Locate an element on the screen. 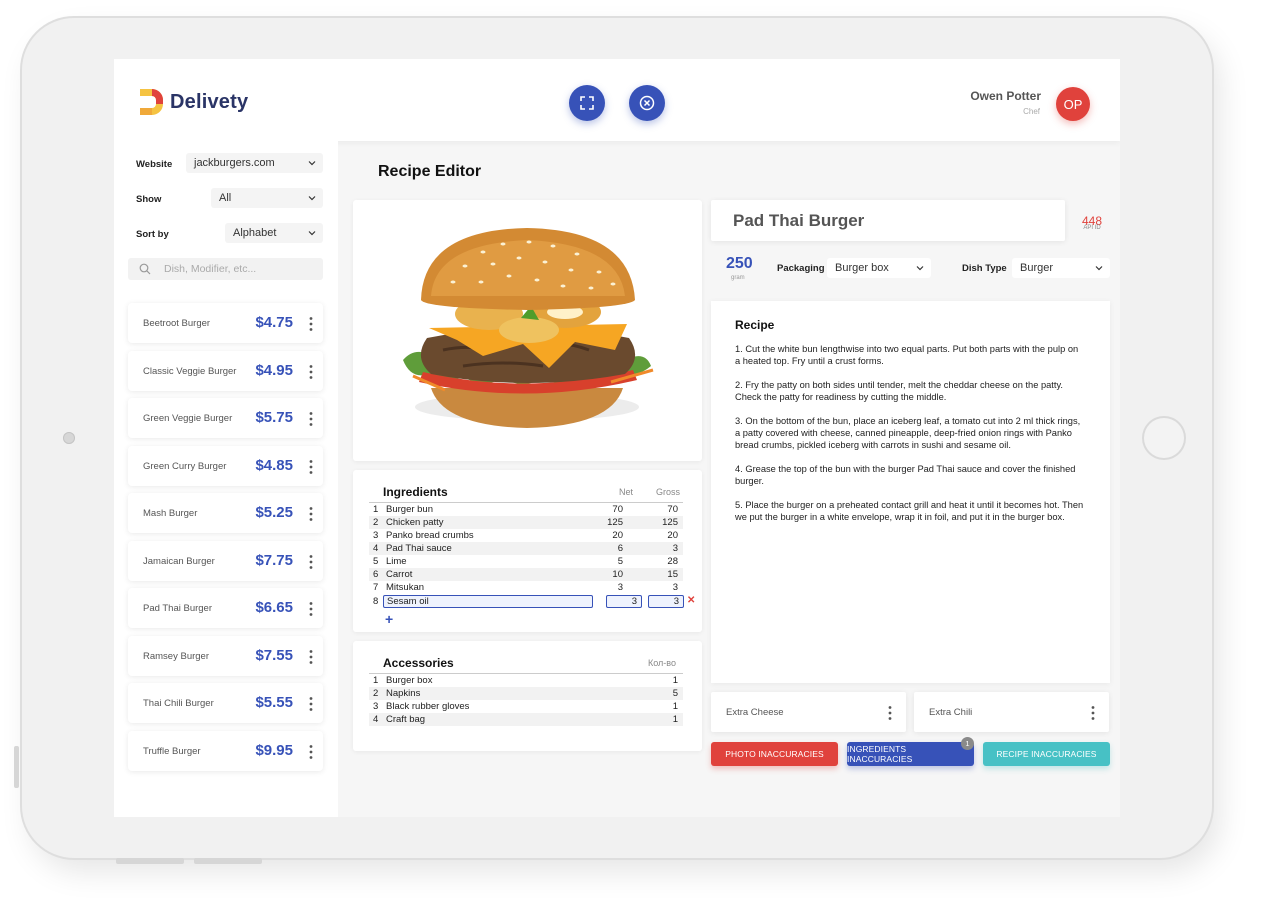 The width and height of the screenshot is (1261, 911). table-row: 3 Black rubber gloves 1 is located at coordinates (526, 706).